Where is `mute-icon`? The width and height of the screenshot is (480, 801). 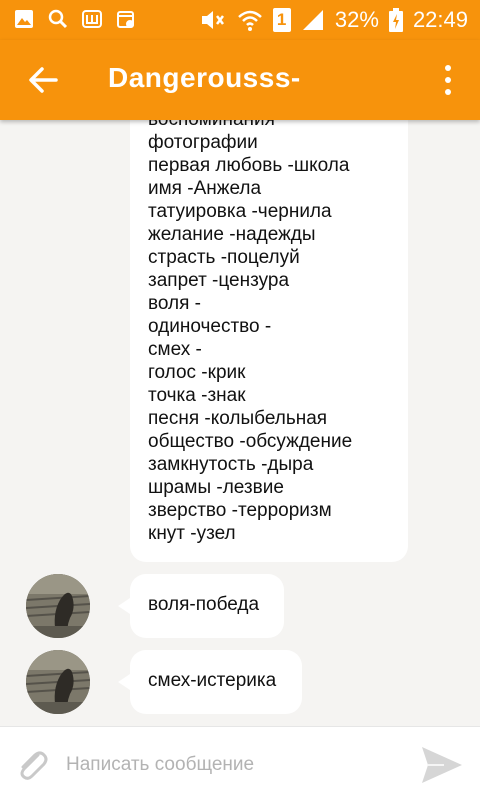 mute-icon is located at coordinates (212, 20).